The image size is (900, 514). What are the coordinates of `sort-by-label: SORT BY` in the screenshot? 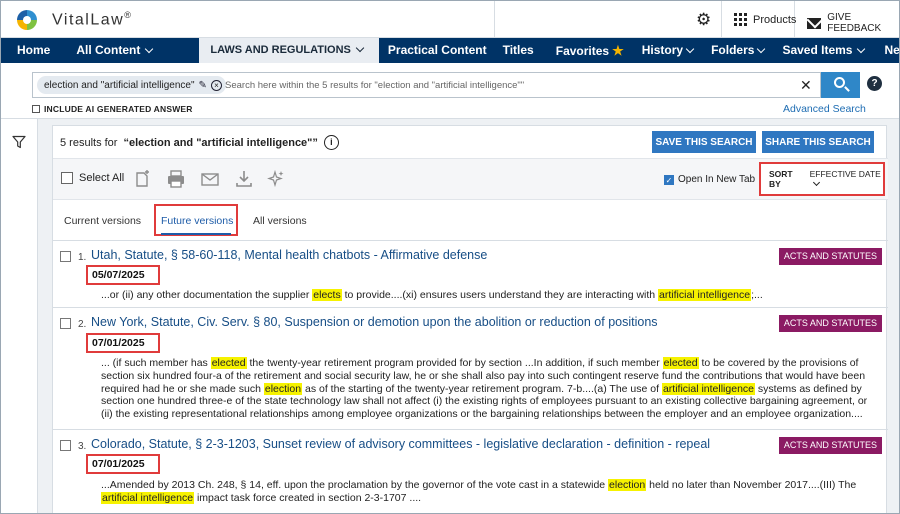 It's located at (781, 179).